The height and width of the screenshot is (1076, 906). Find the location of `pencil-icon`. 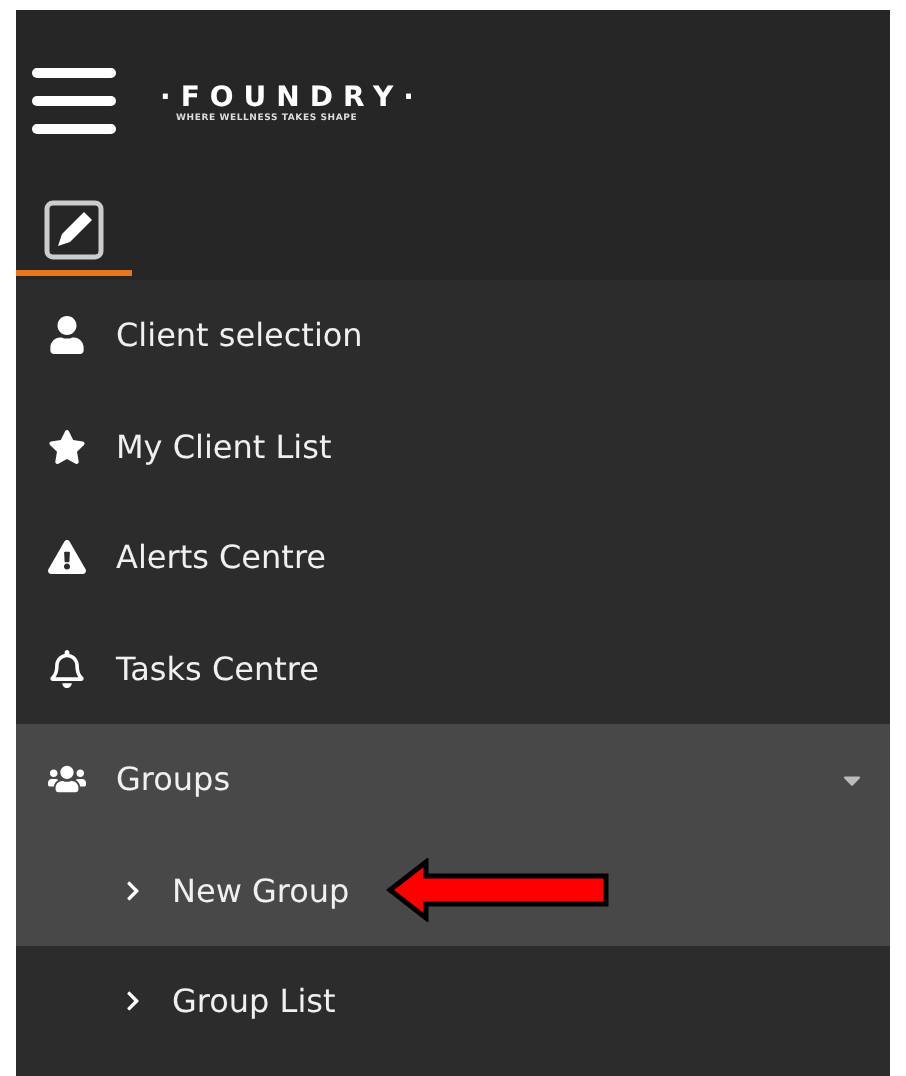

pencil-icon is located at coordinates (74, 230).